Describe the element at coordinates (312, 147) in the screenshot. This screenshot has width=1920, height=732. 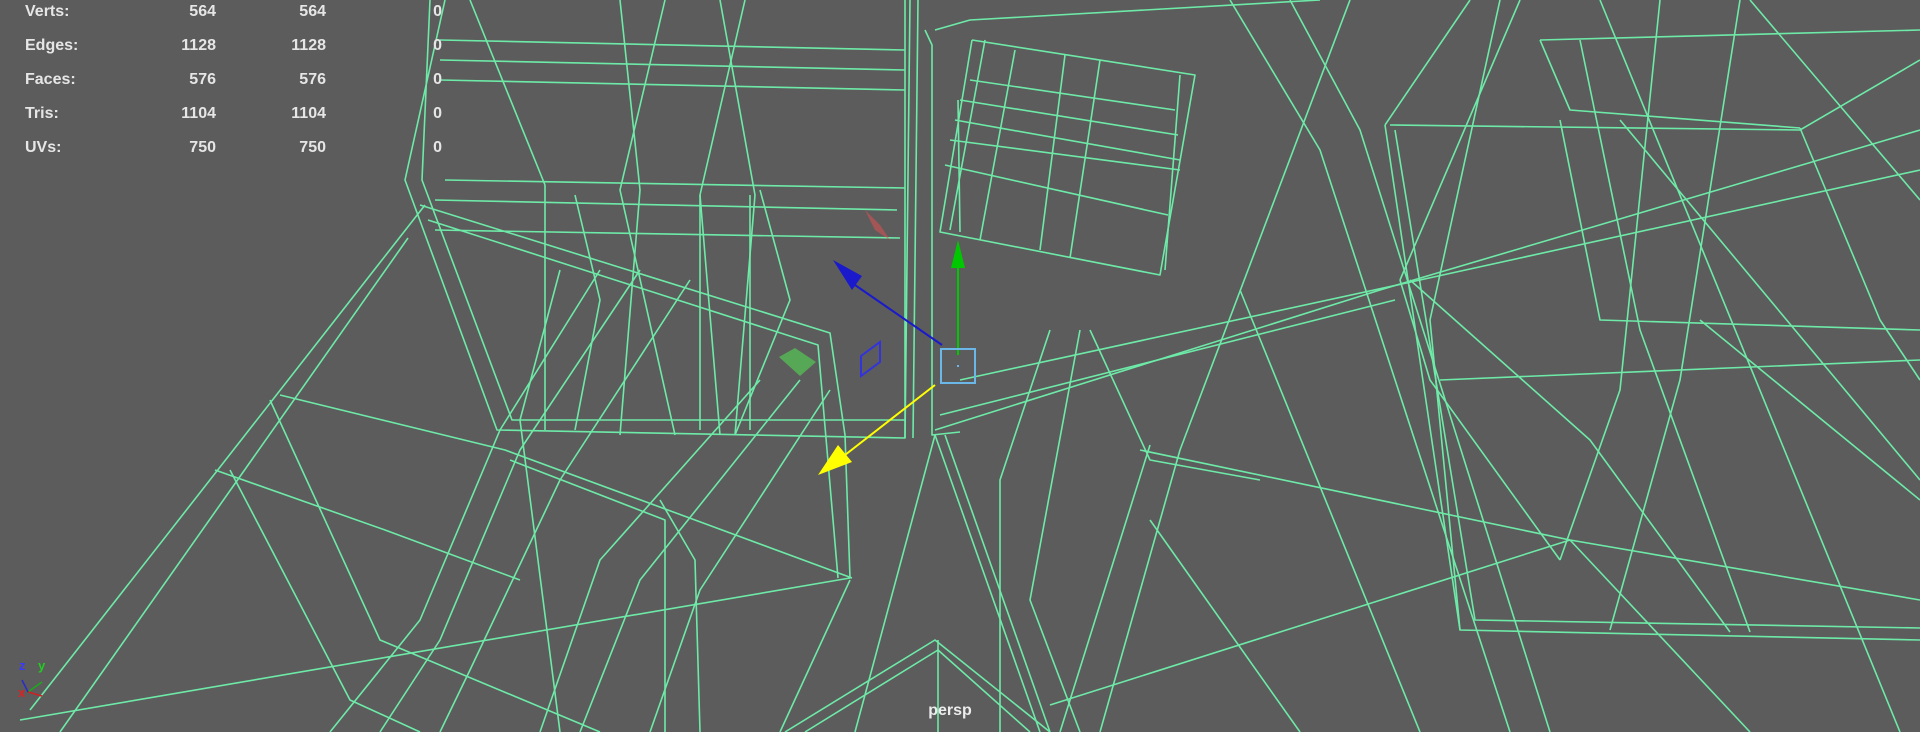
I see `hud-selected: 750` at that location.